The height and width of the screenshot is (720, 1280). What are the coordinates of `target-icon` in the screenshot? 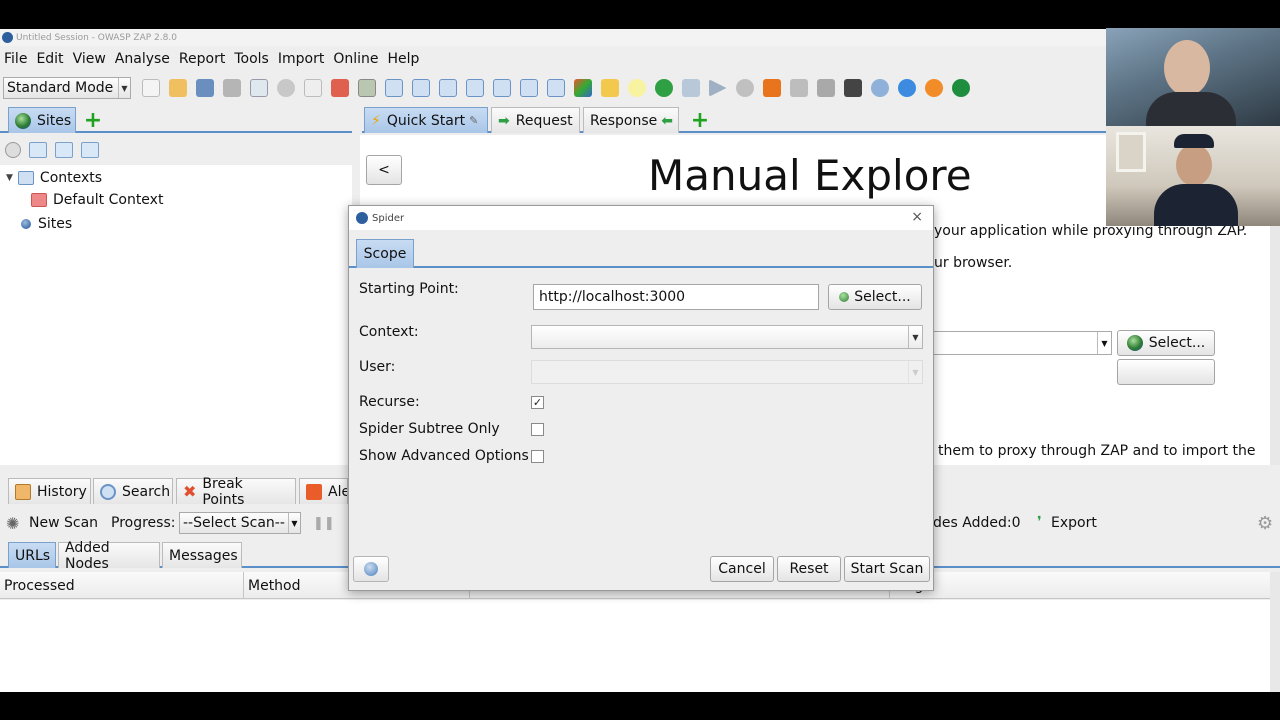 It's located at (13, 150).